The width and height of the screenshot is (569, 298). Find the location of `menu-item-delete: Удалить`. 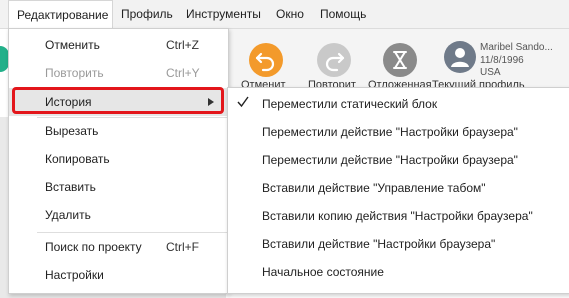

menu-item-delete: Удалить is located at coordinates (118, 215).